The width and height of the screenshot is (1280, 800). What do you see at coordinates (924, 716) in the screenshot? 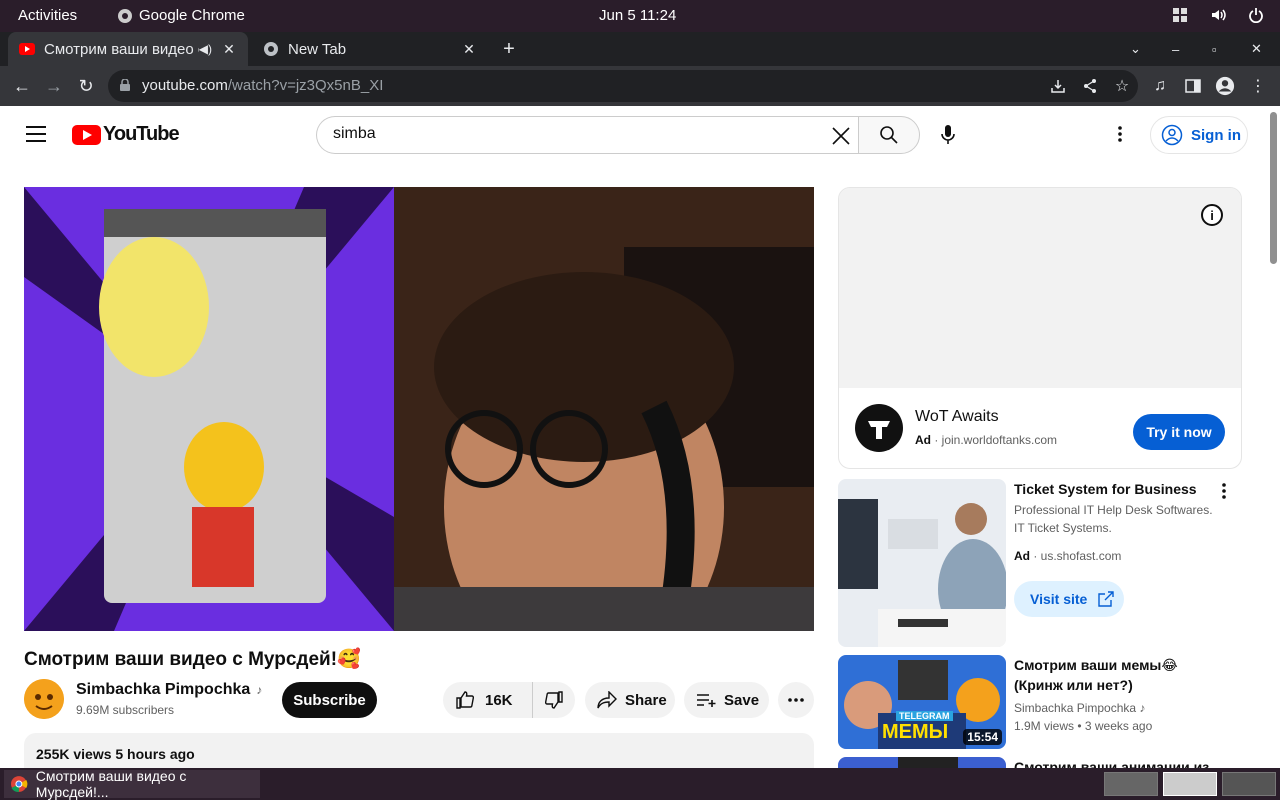
I see `thumbnail-tag: TELEGRAM` at bounding box center [924, 716].